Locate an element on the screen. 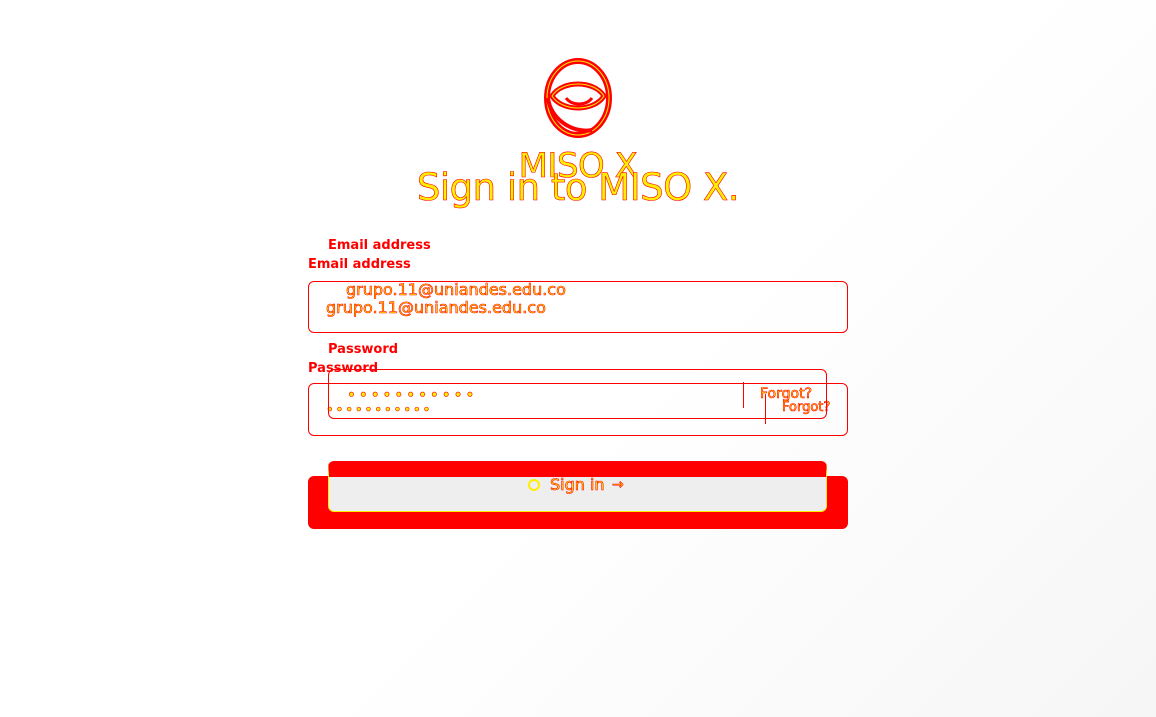 Image resolution: width=1156 pixels, height=717 pixels. sign-in-button: Sign in → is located at coordinates (578, 502).